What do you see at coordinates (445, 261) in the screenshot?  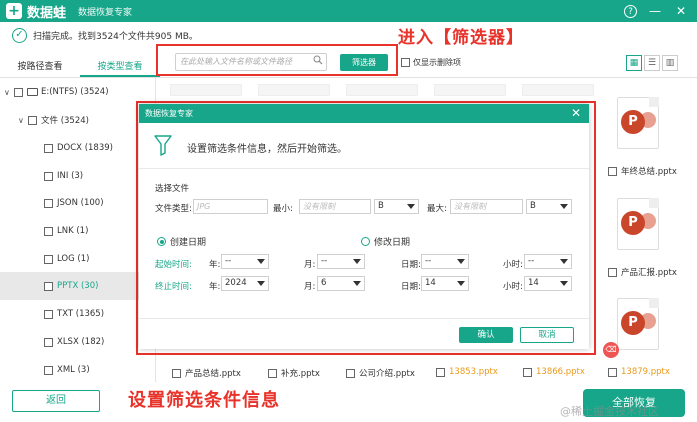 I see `start-day-select: --` at bounding box center [445, 261].